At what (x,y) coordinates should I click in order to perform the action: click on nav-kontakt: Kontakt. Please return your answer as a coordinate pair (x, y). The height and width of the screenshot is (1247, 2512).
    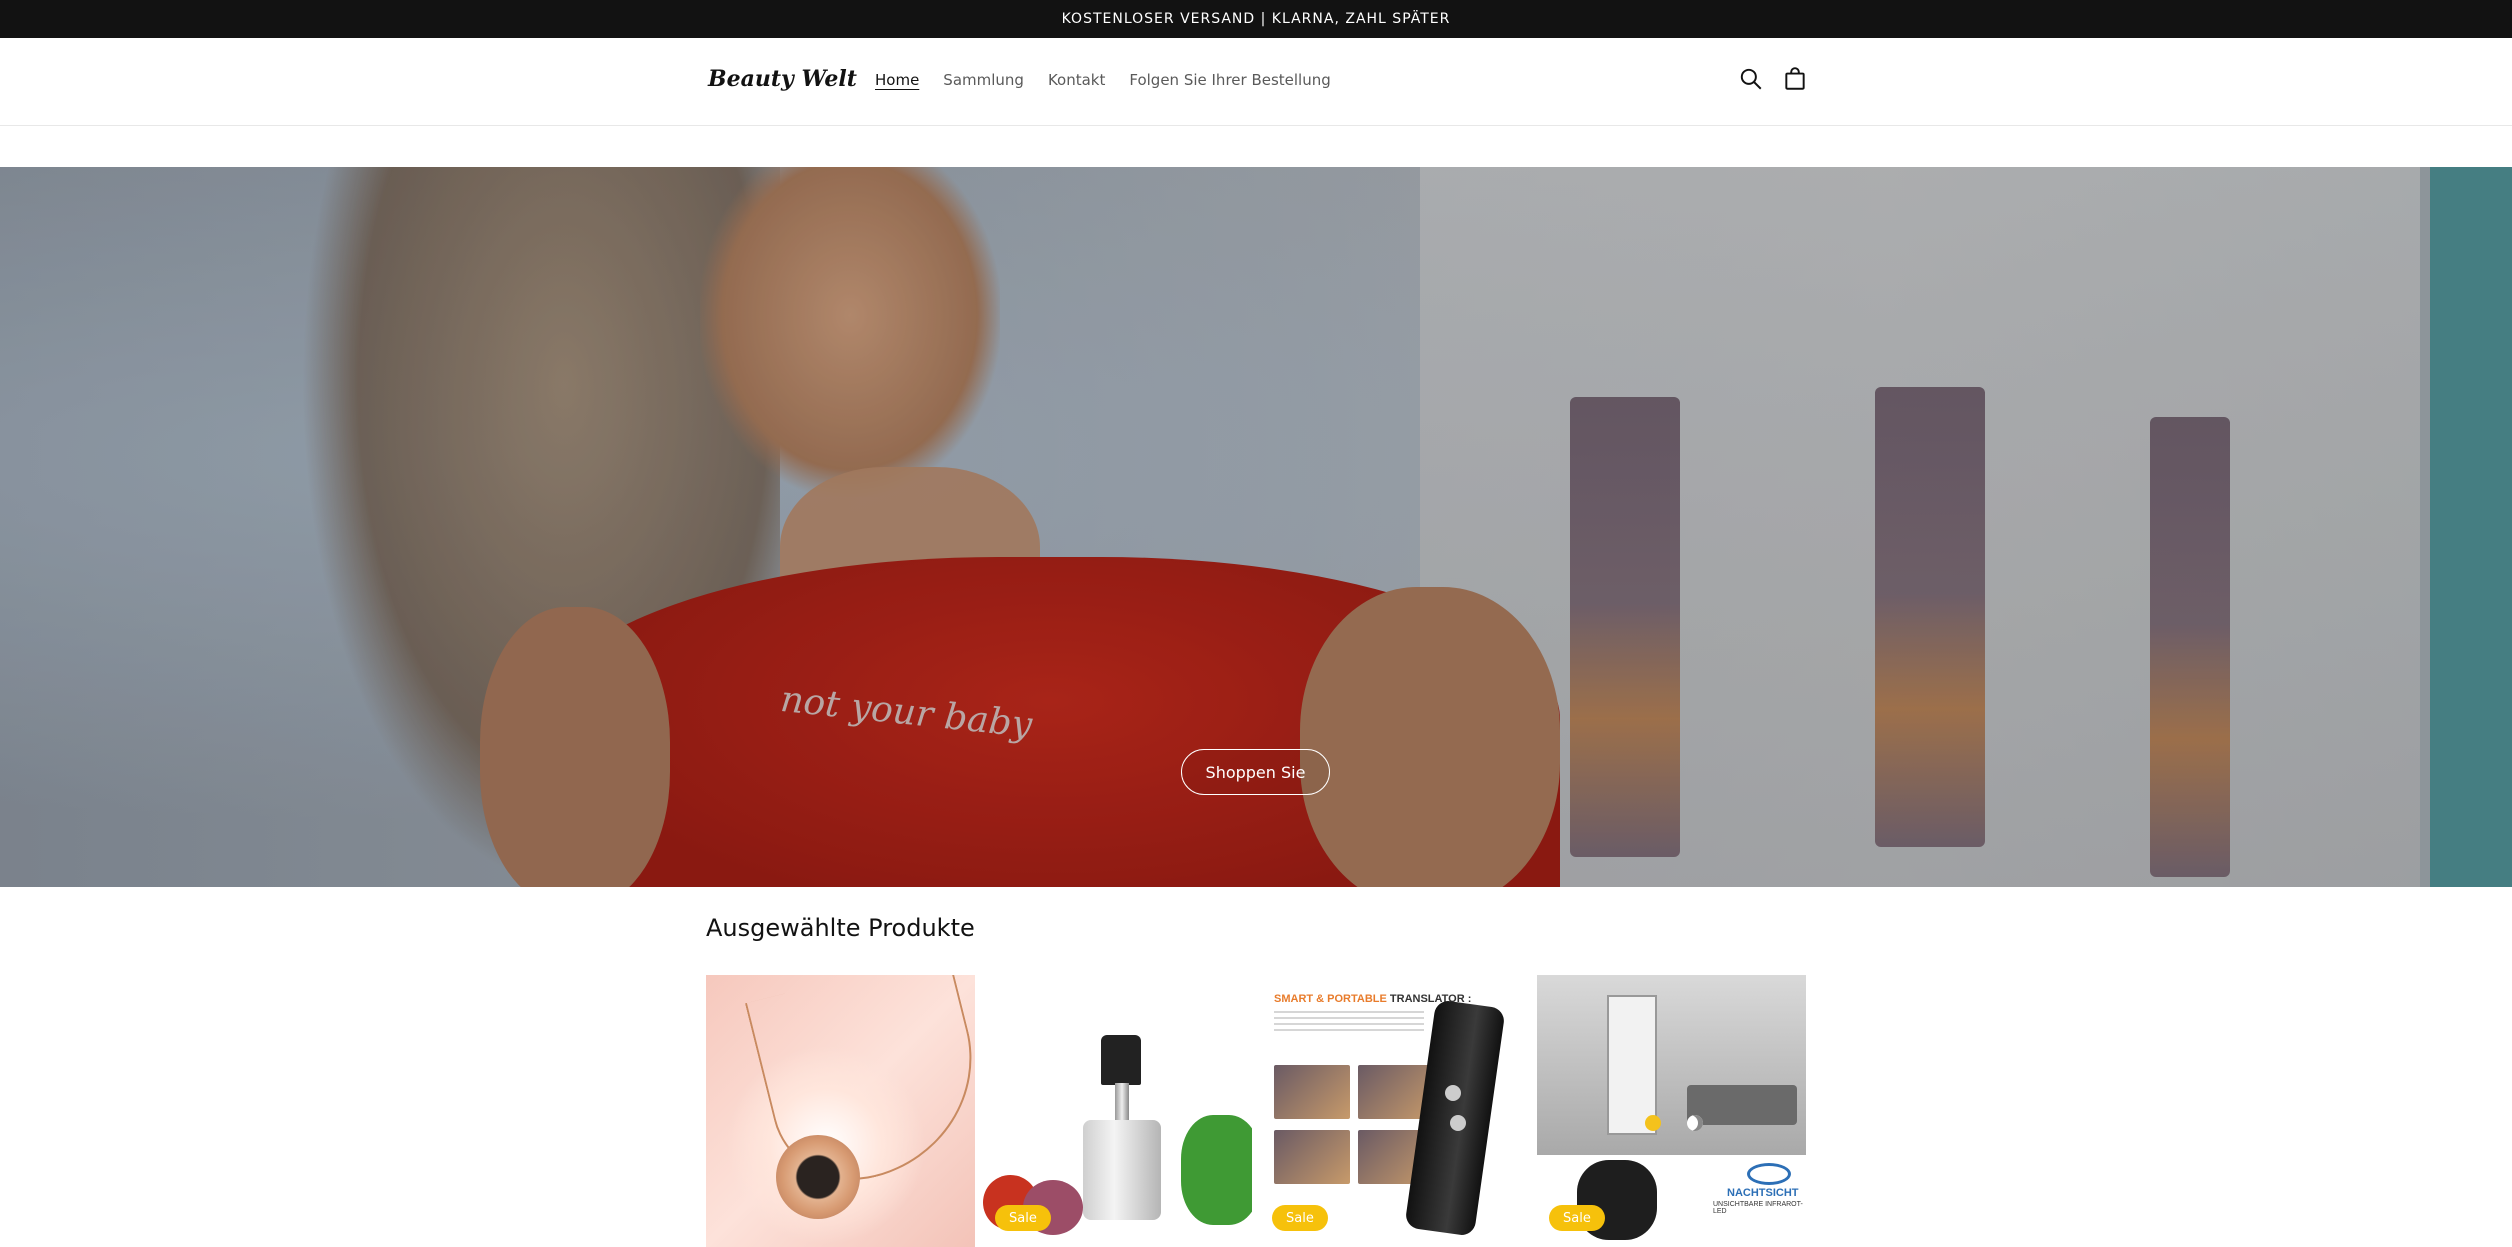
    Looking at the image, I should click on (1076, 80).